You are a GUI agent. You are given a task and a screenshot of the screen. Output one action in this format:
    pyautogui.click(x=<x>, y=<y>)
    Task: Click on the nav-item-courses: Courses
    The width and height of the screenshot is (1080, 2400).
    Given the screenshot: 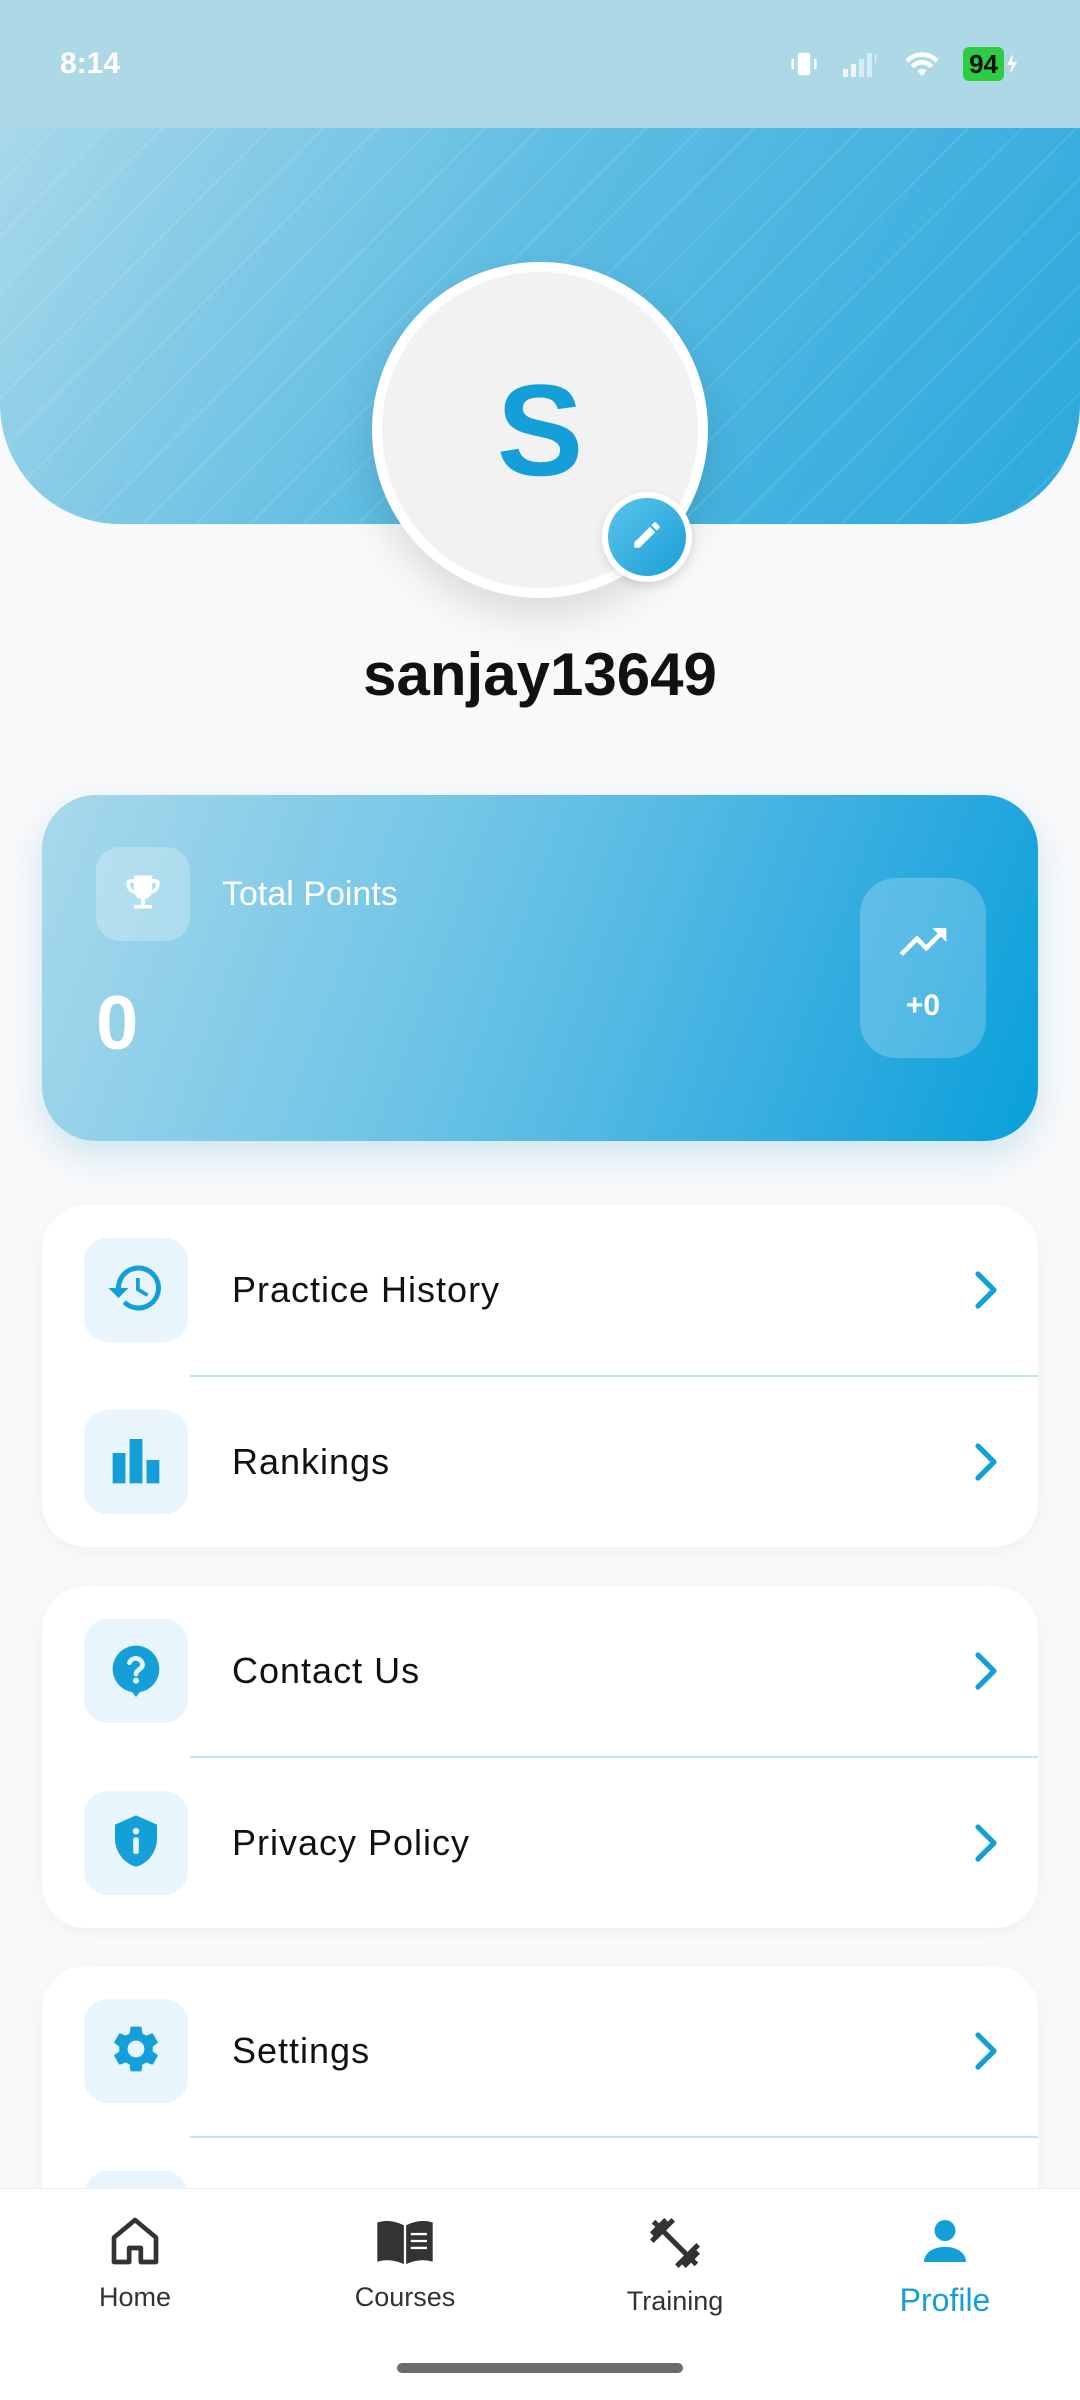 What is the action you would take?
    pyautogui.click(x=405, y=2273)
    